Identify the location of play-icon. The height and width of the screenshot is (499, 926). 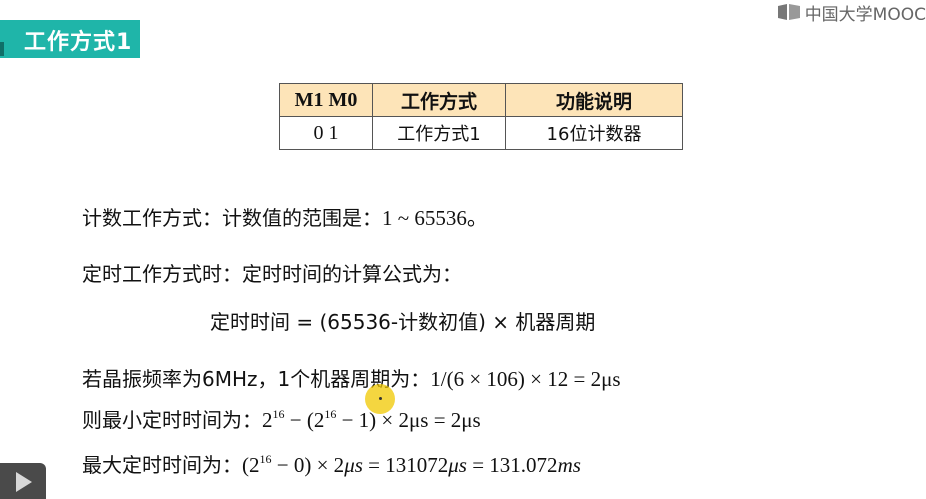
(24, 482).